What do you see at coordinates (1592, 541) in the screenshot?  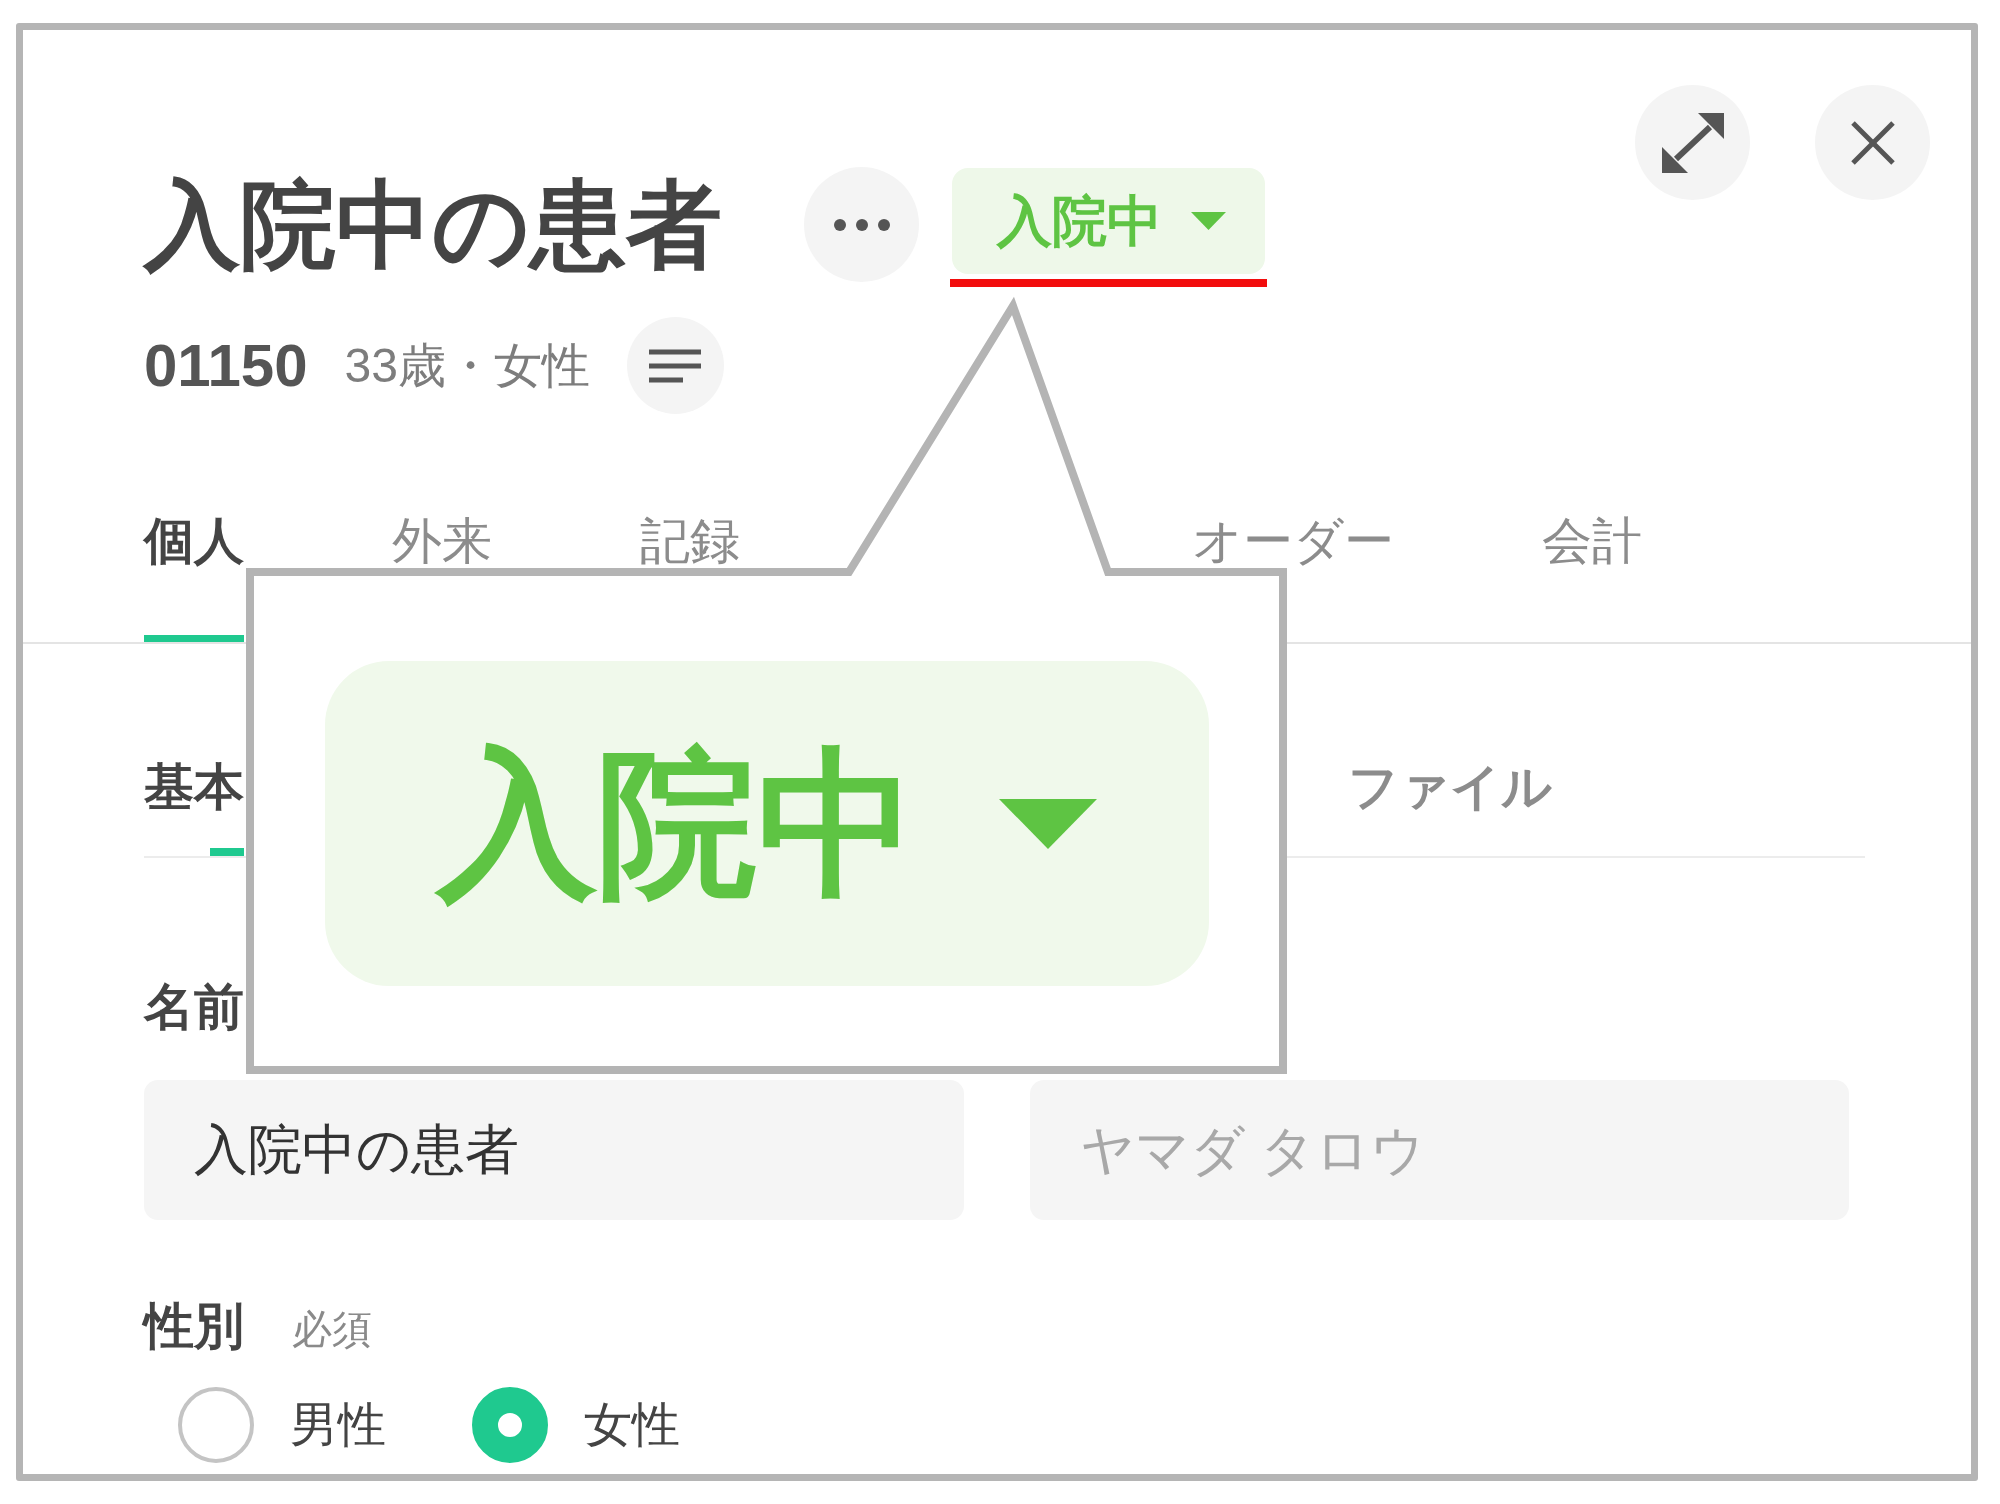 I see `tab: 会計` at bounding box center [1592, 541].